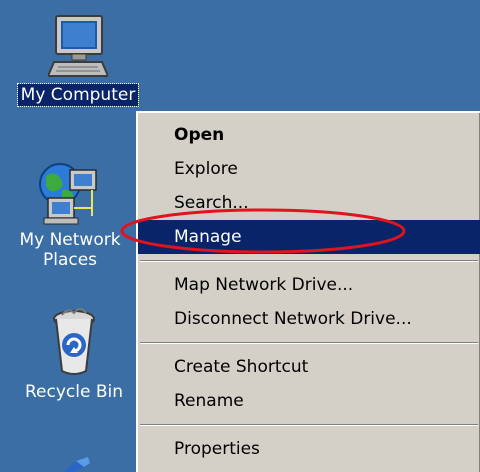  What do you see at coordinates (76, 464) in the screenshot?
I see `partial-desktop-icon` at bounding box center [76, 464].